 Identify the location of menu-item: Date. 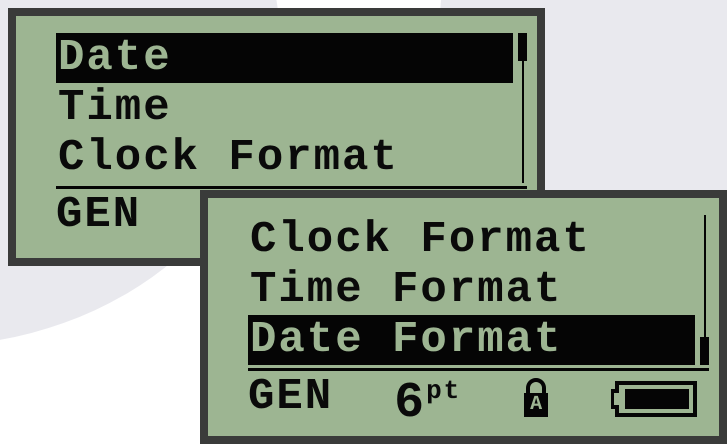
(284, 58).